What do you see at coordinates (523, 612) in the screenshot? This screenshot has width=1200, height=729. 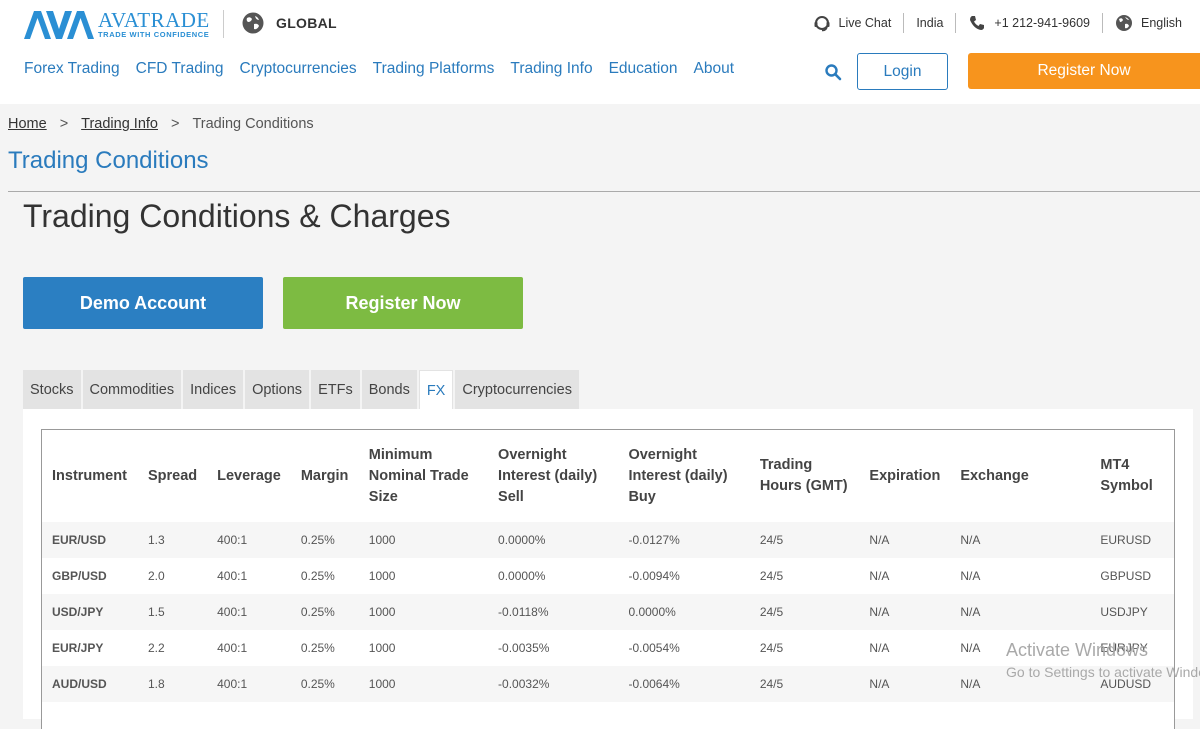 I see `cell-overnight-sell: -0.0118%` at bounding box center [523, 612].